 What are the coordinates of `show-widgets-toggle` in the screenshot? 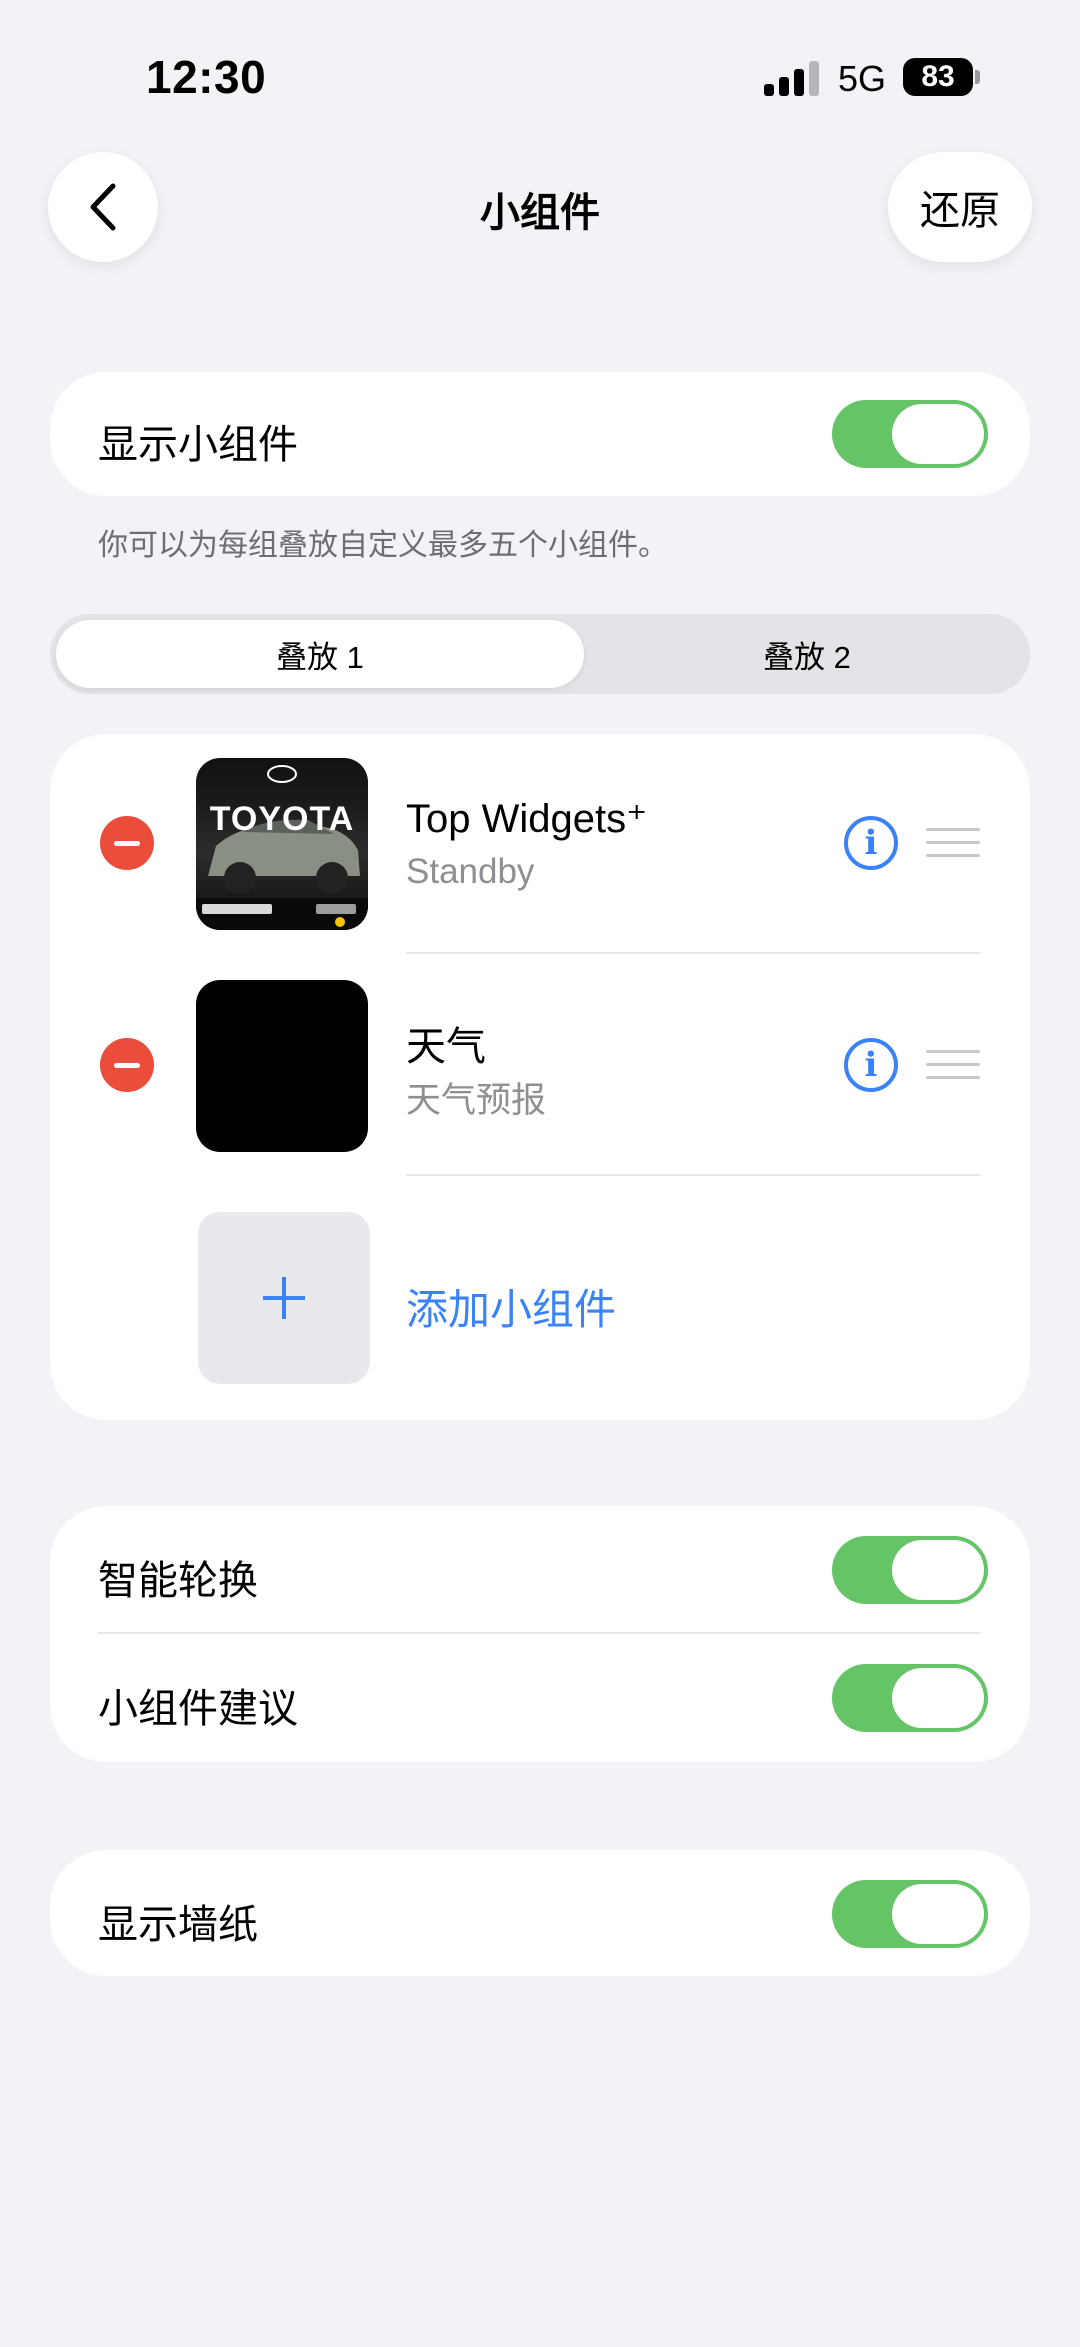 It's located at (910, 434).